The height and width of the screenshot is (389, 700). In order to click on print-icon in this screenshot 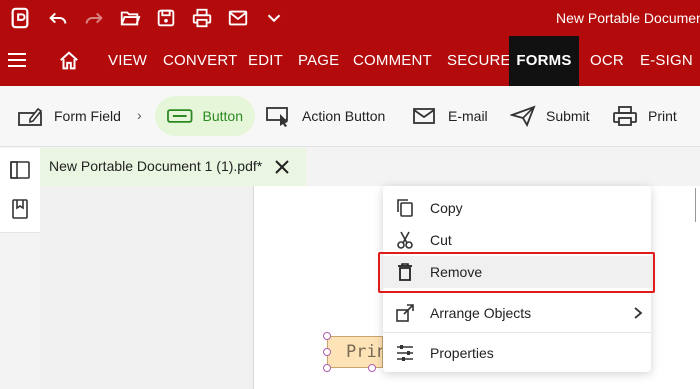, I will do `click(202, 18)`.